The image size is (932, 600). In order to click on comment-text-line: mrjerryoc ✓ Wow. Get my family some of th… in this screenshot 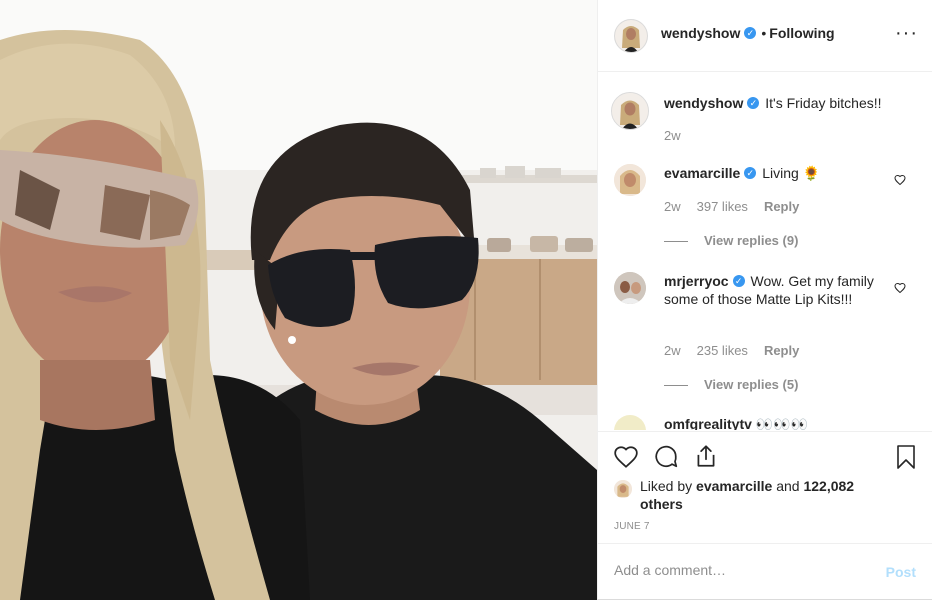, I will do `click(779, 290)`.